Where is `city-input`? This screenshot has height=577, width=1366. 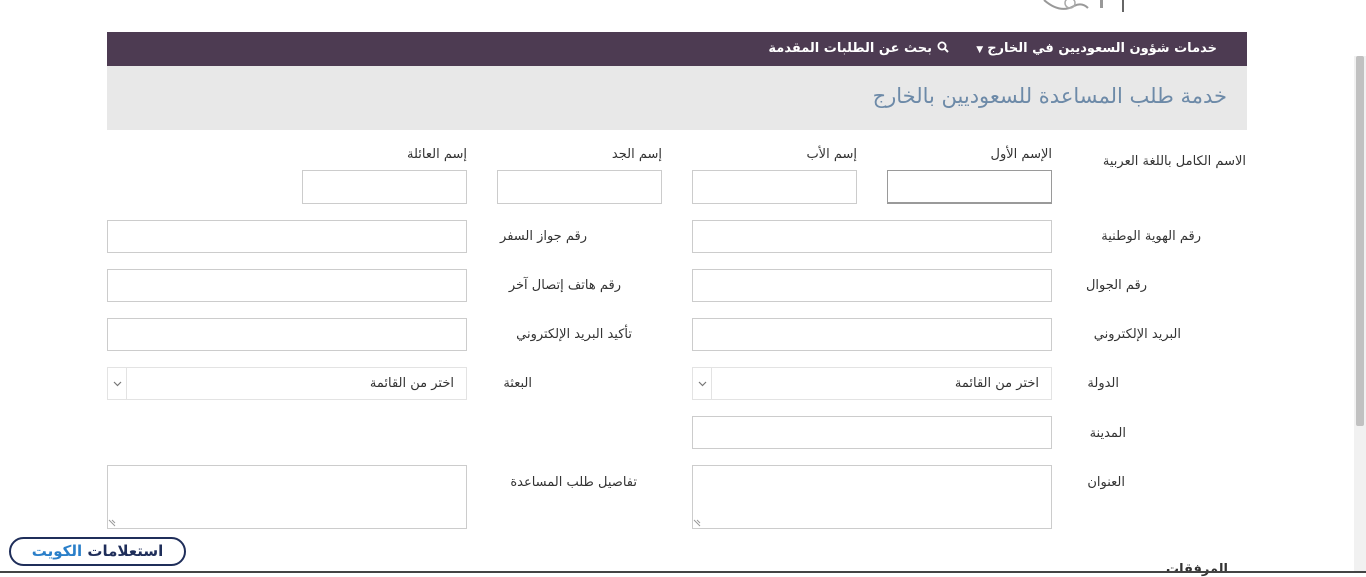
city-input is located at coordinates (872, 432).